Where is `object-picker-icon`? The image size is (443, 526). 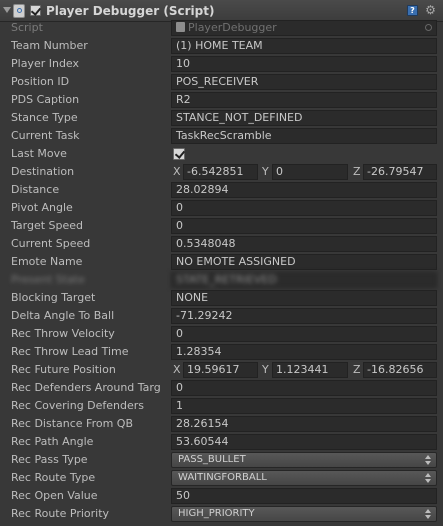 object-picker-icon is located at coordinates (428, 27).